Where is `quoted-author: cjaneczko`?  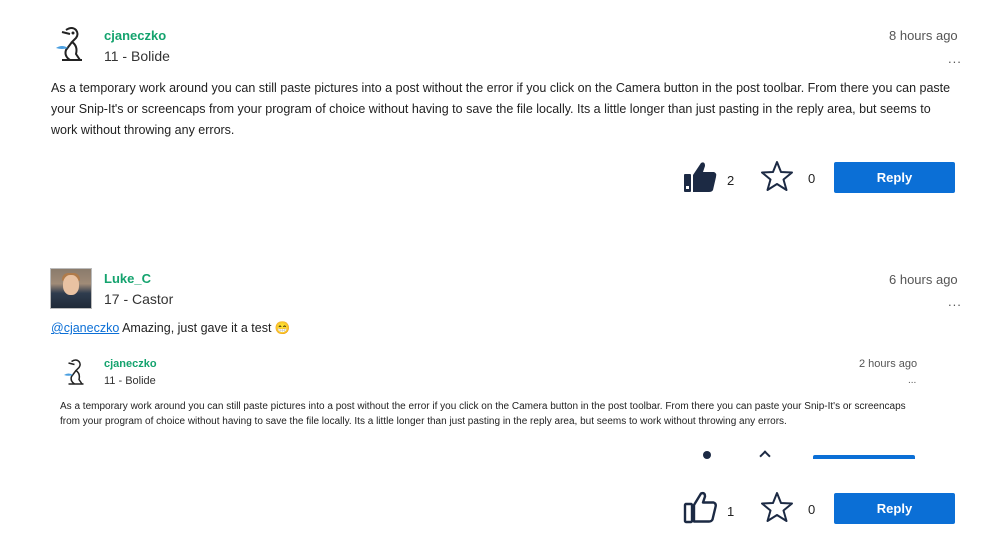 quoted-author: cjaneczko is located at coordinates (130, 364).